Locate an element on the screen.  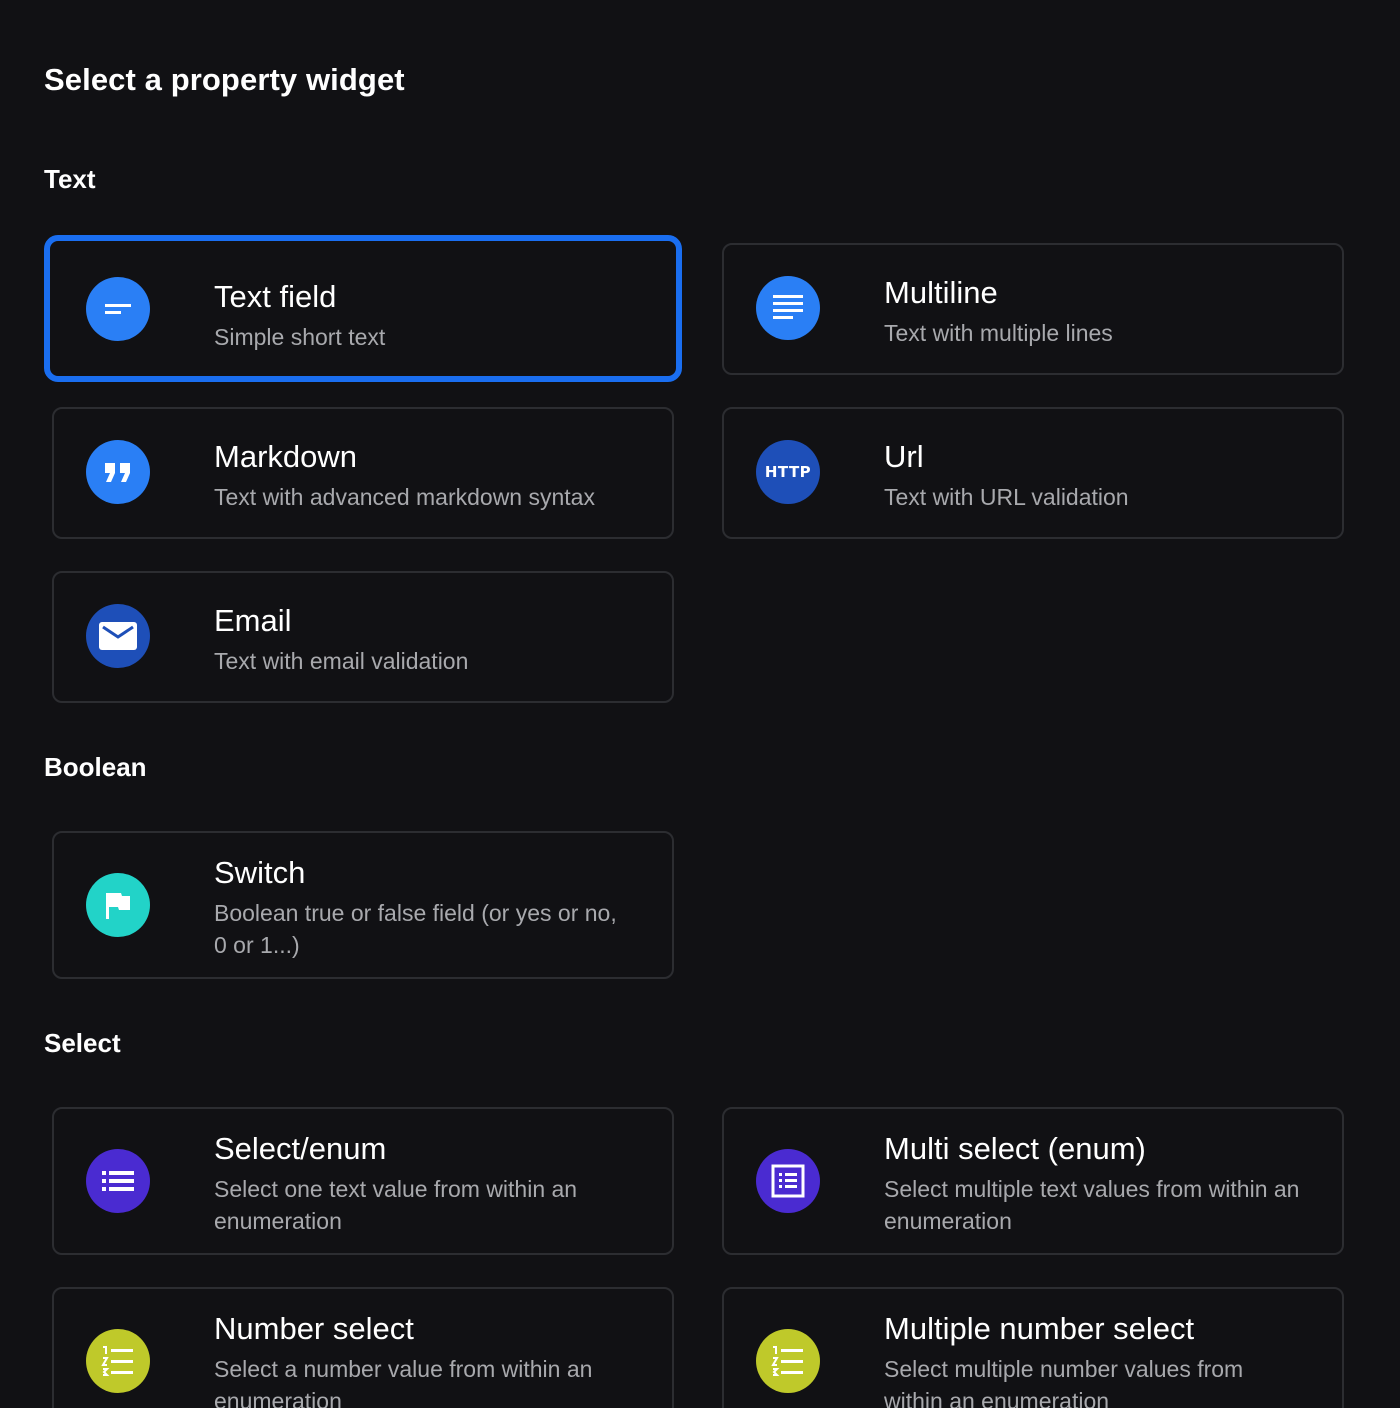
http-icon-text: HTTP is located at coordinates (788, 472).